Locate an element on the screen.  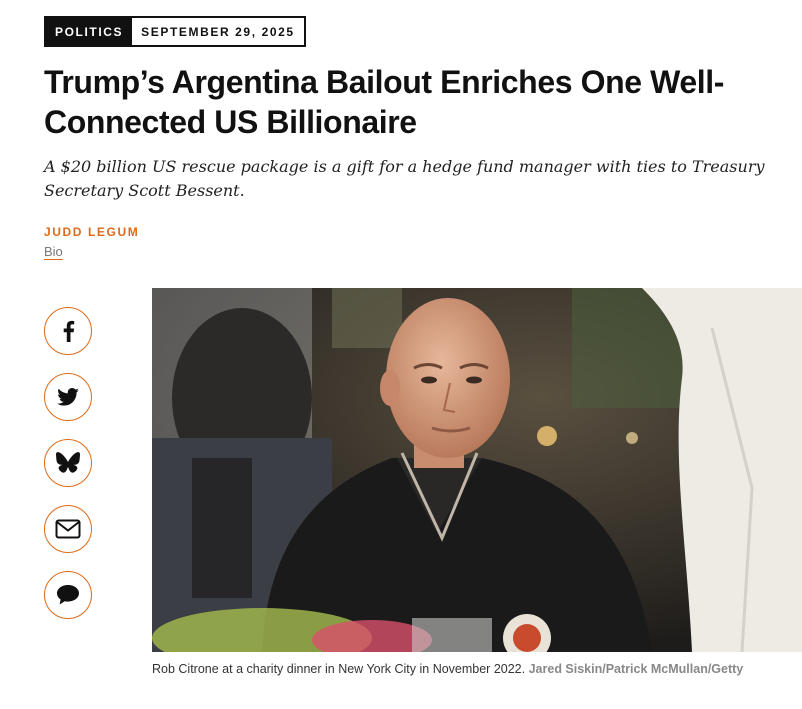
bluesky-icon is located at coordinates (68, 462).